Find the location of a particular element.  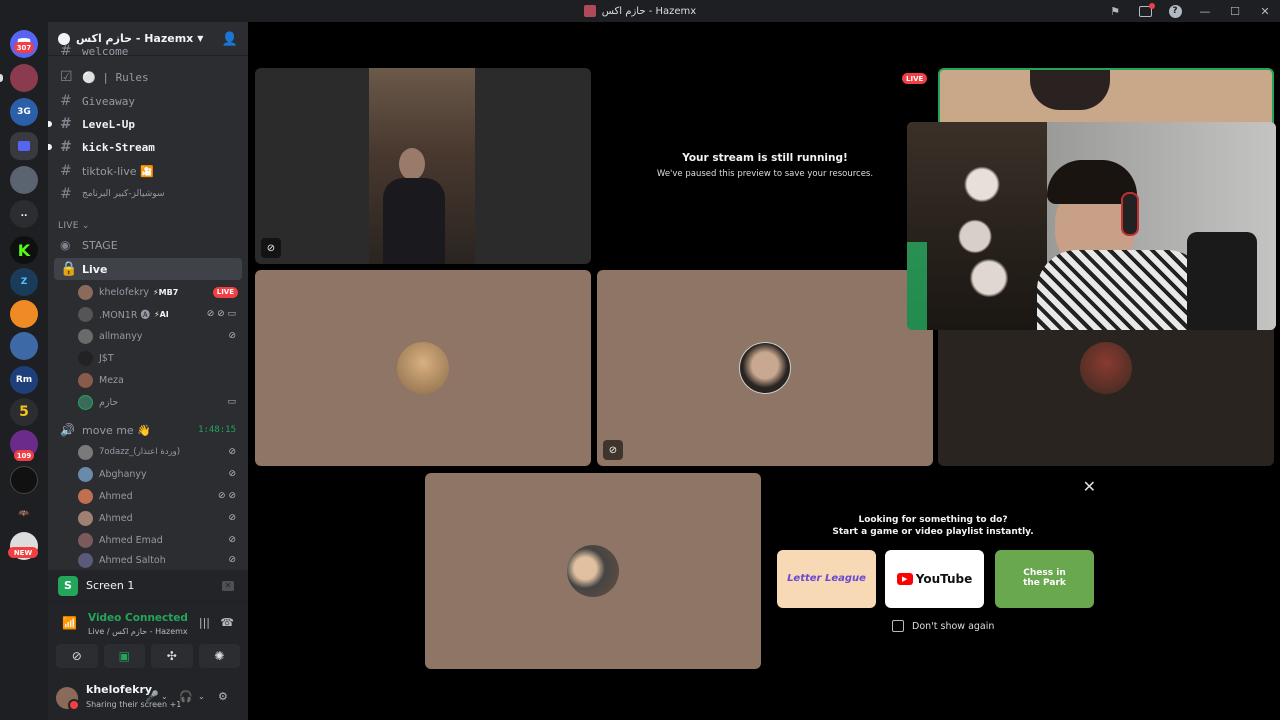

category-live: LIVE ⌄ is located at coordinates (74, 226).